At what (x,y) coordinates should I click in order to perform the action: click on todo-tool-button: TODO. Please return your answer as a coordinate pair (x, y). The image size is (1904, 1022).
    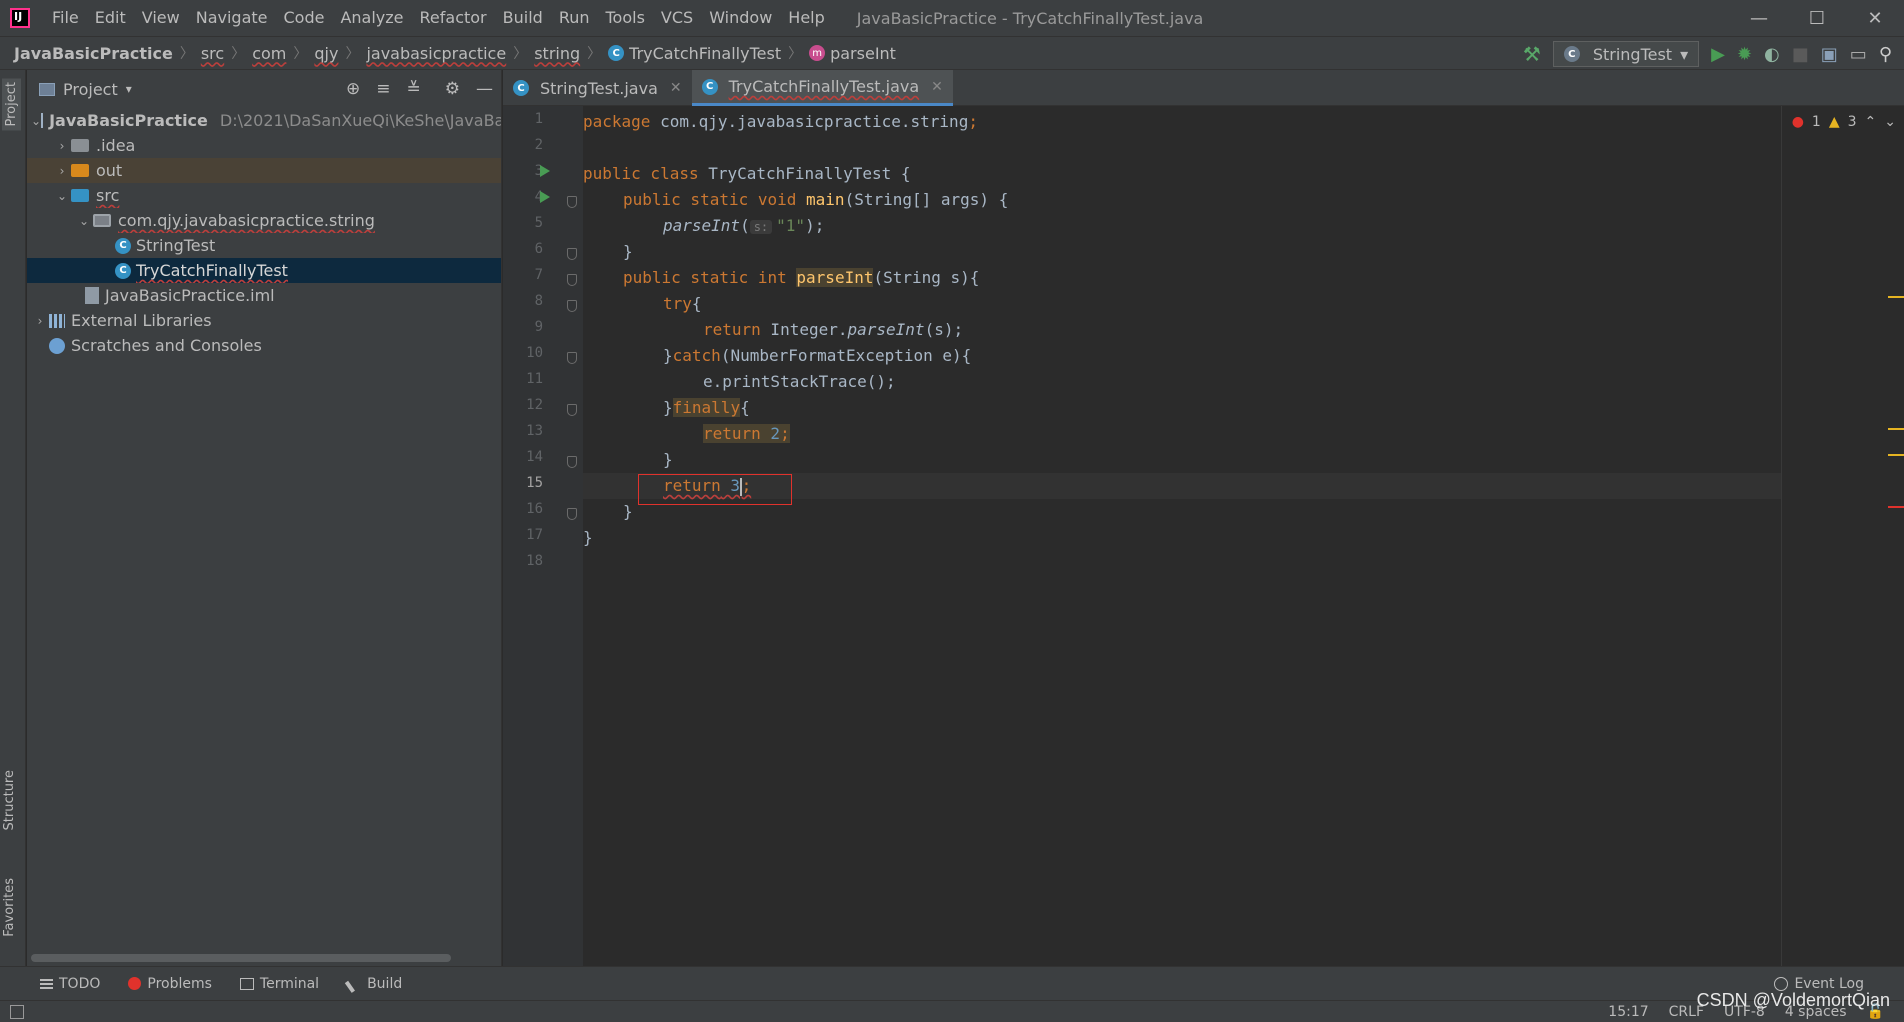
    Looking at the image, I should click on (70, 984).